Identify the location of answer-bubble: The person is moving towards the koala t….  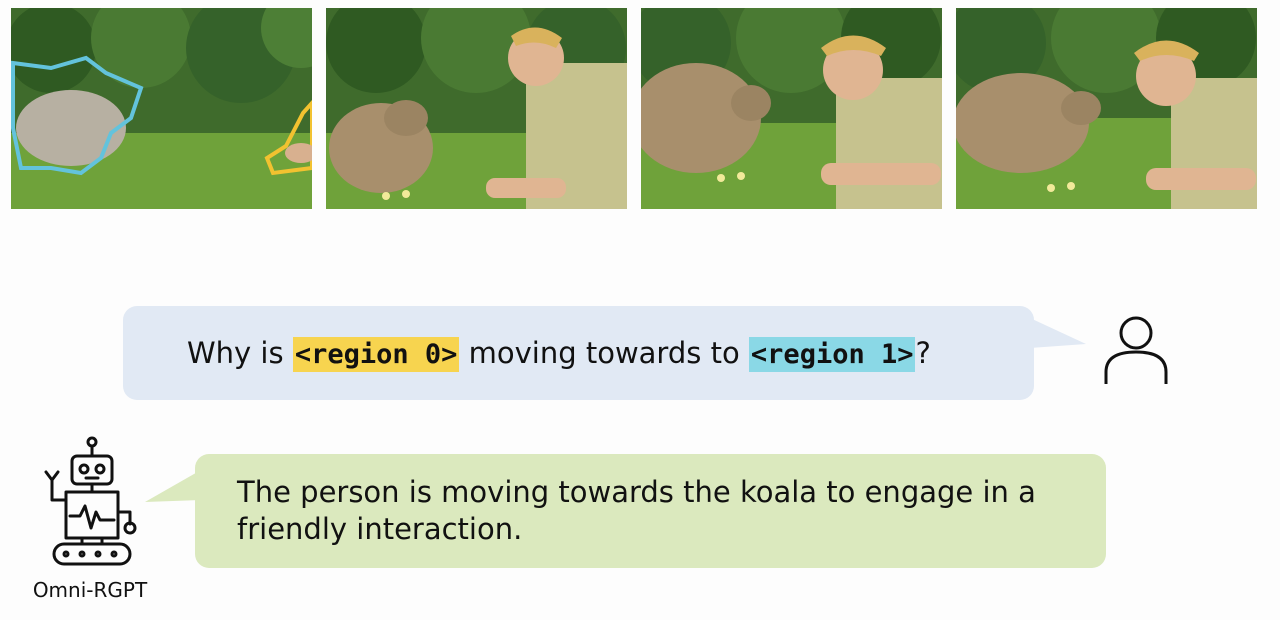
(650, 511).